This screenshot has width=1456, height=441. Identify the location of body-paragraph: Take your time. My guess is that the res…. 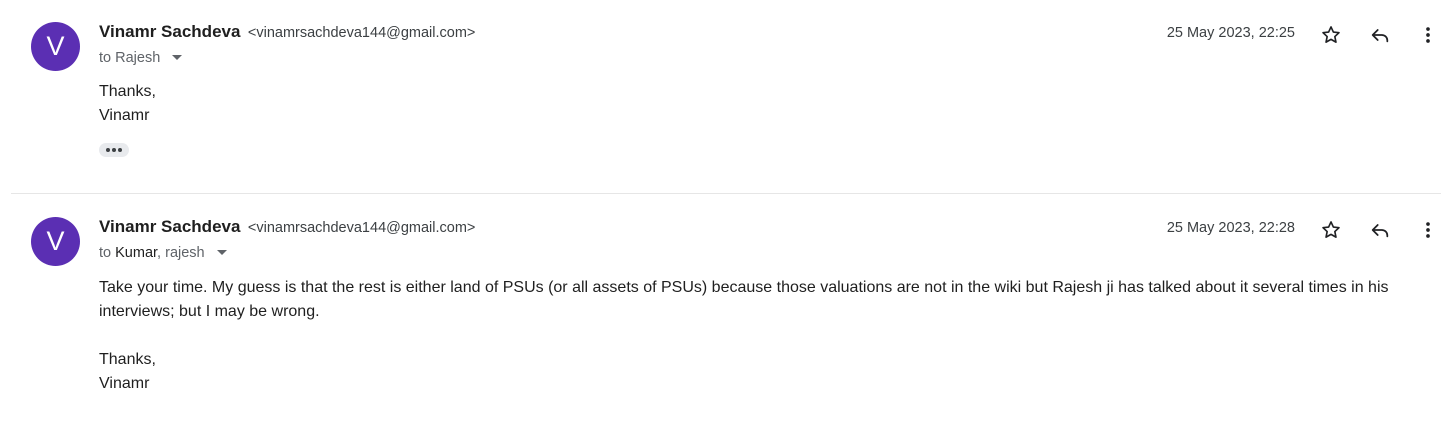
(744, 299).